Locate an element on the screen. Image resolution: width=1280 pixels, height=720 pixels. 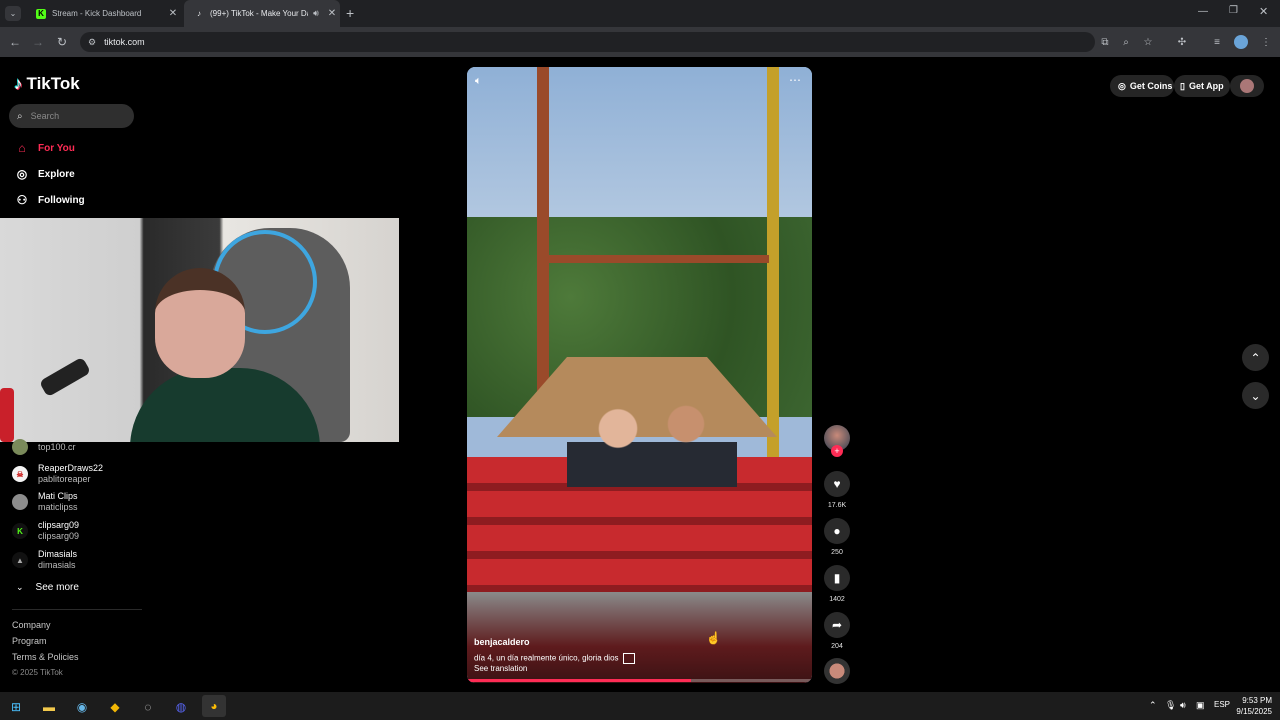
clock: 9:53 PM 9/15/2025 is located at coordinates (1254, 706).